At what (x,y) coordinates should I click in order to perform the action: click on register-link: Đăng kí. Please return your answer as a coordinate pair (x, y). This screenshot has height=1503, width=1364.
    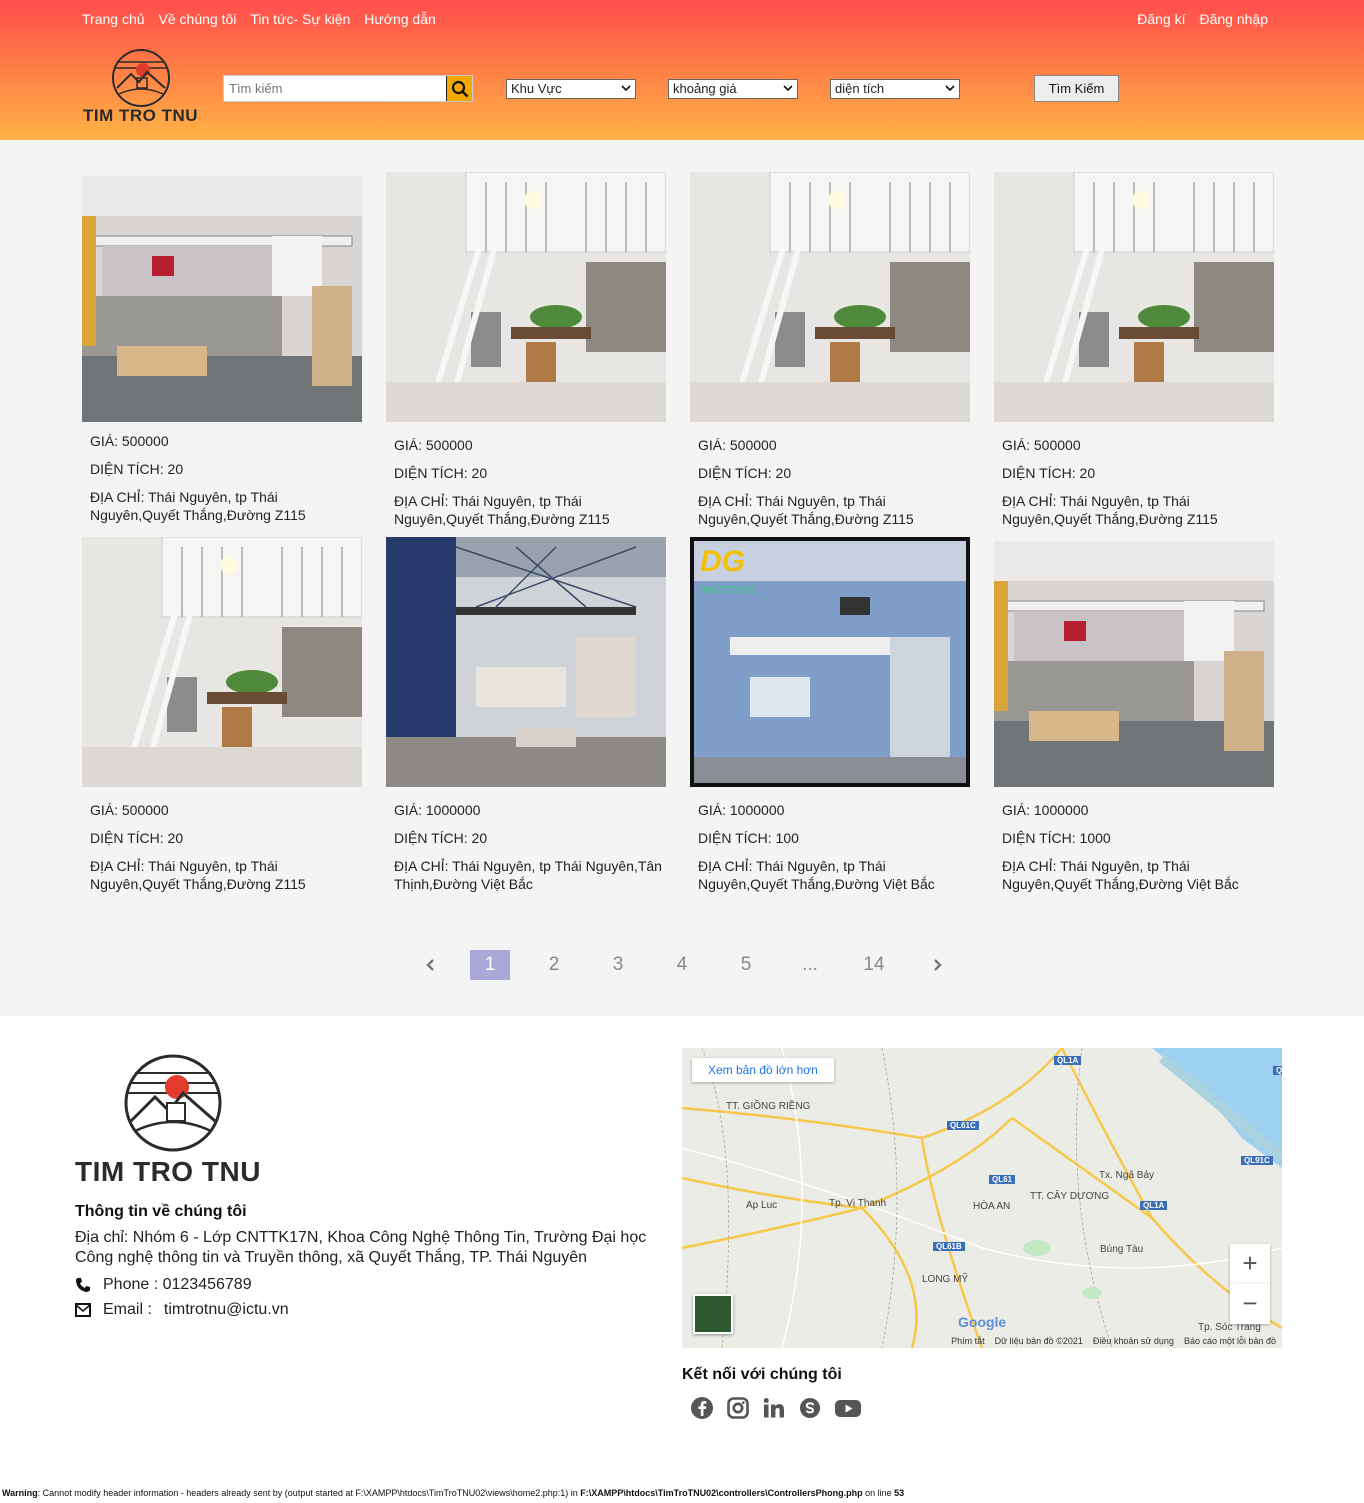
    Looking at the image, I should click on (1161, 19).